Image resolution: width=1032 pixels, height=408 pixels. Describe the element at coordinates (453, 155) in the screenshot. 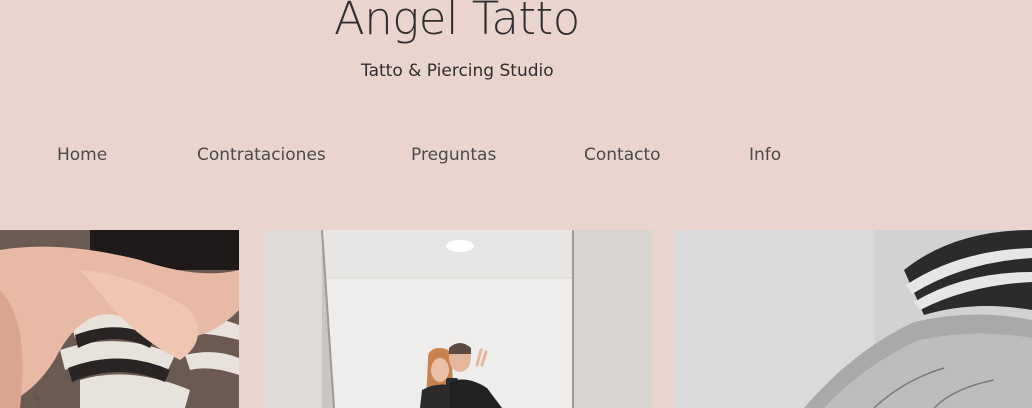

I see `nav-item-preguntas: Preguntas` at that location.